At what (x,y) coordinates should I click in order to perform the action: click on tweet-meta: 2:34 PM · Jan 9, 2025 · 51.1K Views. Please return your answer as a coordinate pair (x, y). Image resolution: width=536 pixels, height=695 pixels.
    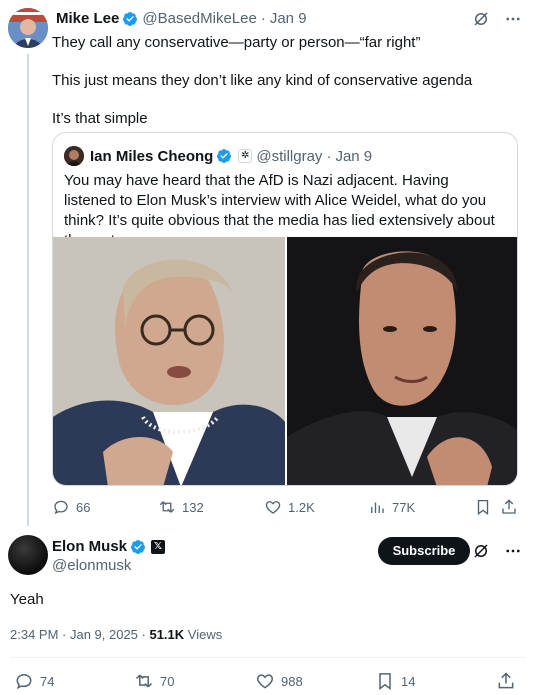
    Looking at the image, I should click on (116, 634).